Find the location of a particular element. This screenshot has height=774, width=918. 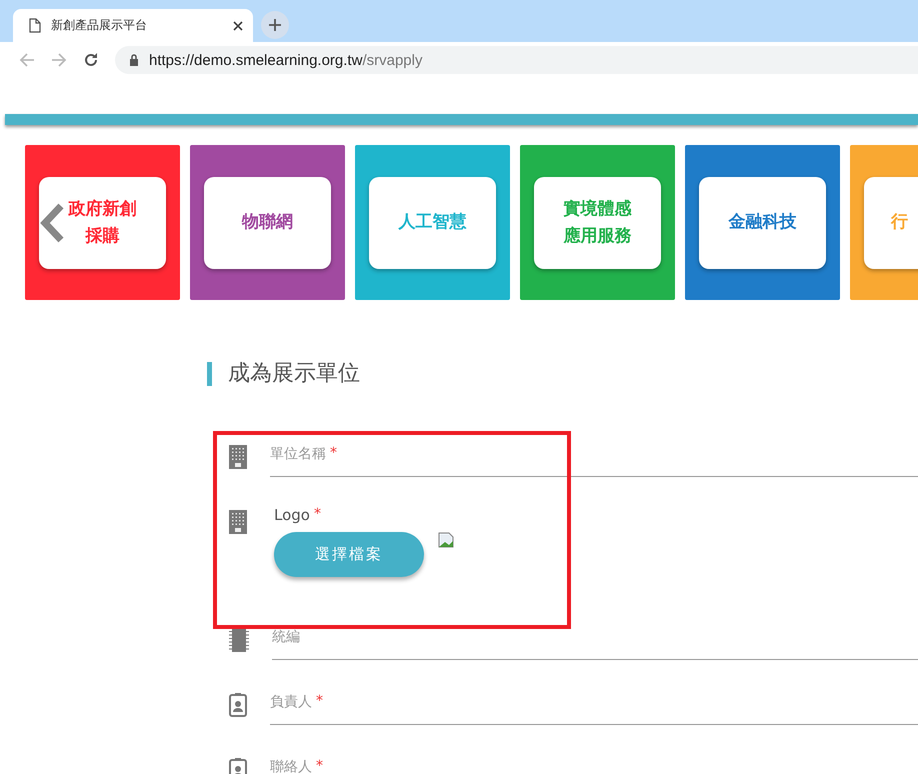

text-field: 負責人 * is located at coordinates (594, 707).